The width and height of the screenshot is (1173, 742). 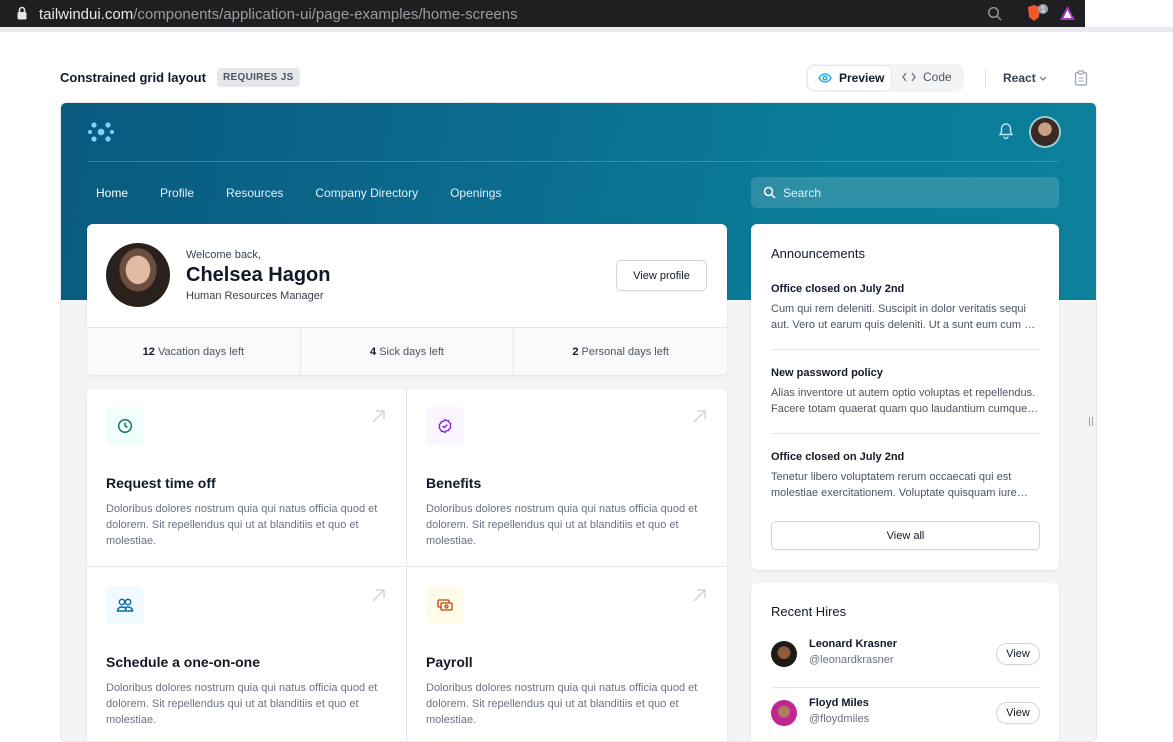 What do you see at coordinates (125, 426) in the screenshot?
I see `clock-icon` at bounding box center [125, 426].